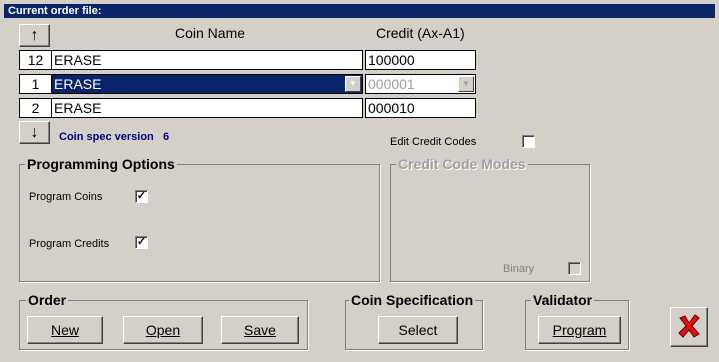  What do you see at coordinates (433, 142) in the screenshot?
I see `edit-credit-codes-label: Edit Credit Codes` at bounding box center [433, 142].